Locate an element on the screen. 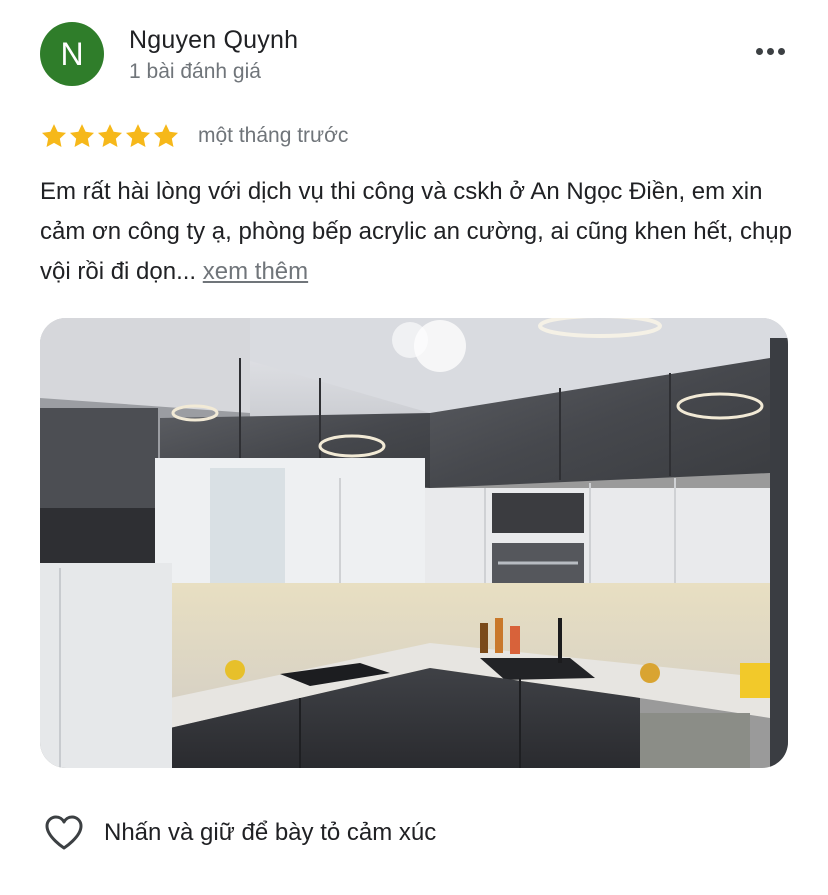  reviewer-review-count: 1 bài đánh giá is located at coordinates (195, 71).